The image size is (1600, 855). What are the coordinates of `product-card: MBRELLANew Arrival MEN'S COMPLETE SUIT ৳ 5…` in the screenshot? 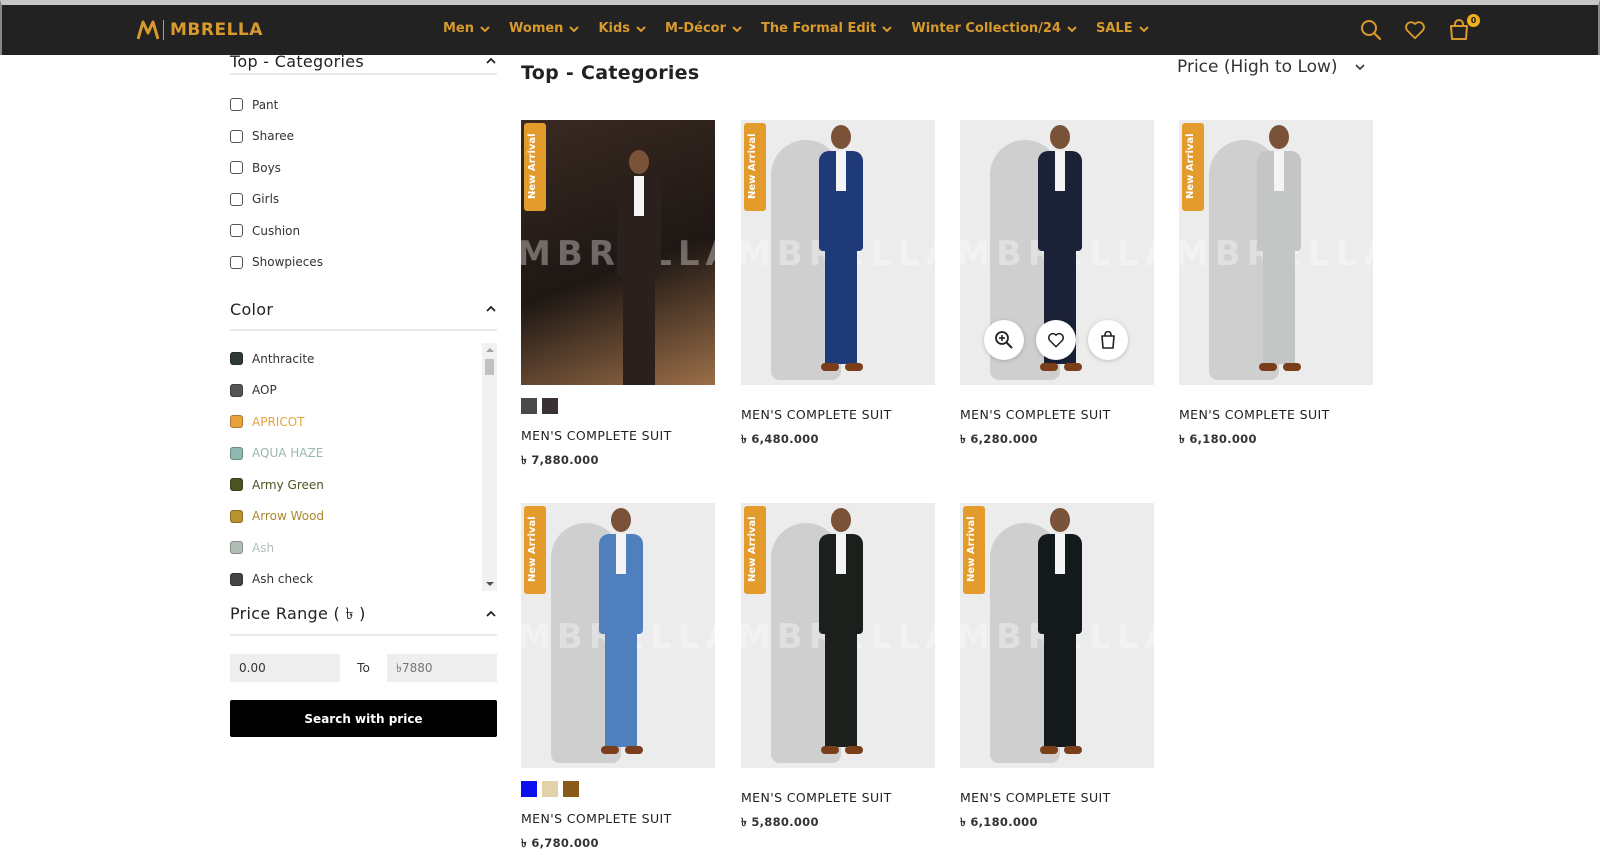 It's located at (838, 668).